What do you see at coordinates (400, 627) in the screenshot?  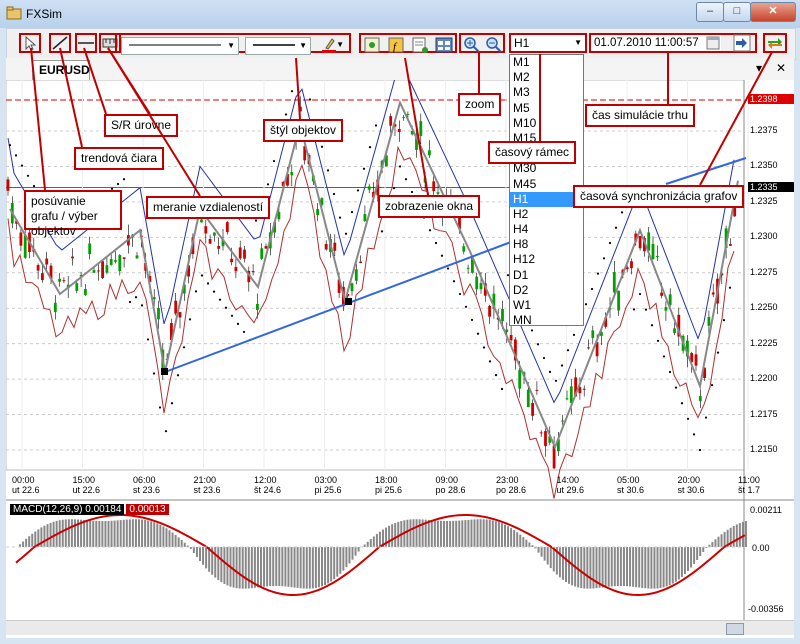 I see `horizontal-scrollbar` at bounding box center [400, 627].